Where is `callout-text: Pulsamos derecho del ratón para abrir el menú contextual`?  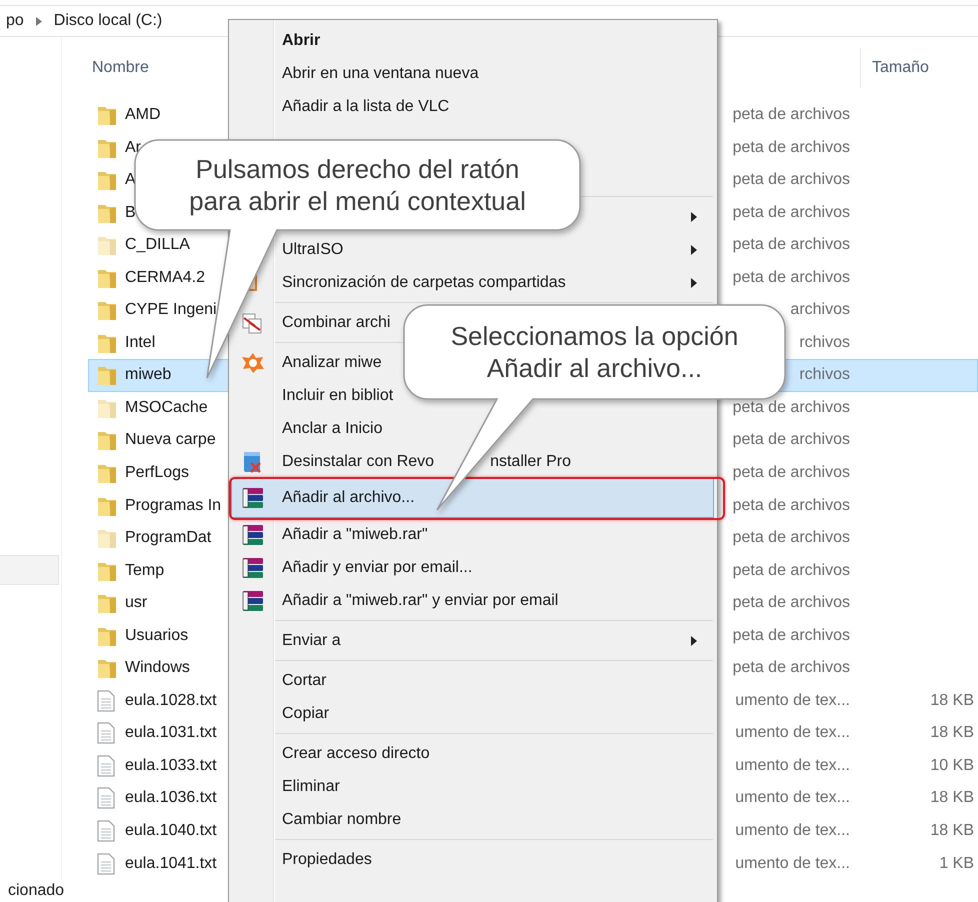
callout-text: Pulsamos derecho del ratón para abrir el menú contextual is located at coordinates (357, 185).